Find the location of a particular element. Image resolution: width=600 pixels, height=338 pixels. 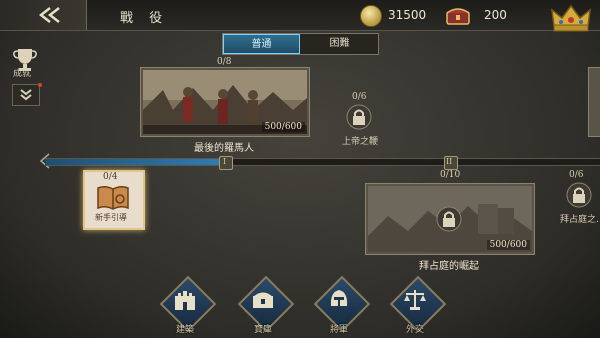

buildings-button: 建築 is located at coordinates (187, 305).